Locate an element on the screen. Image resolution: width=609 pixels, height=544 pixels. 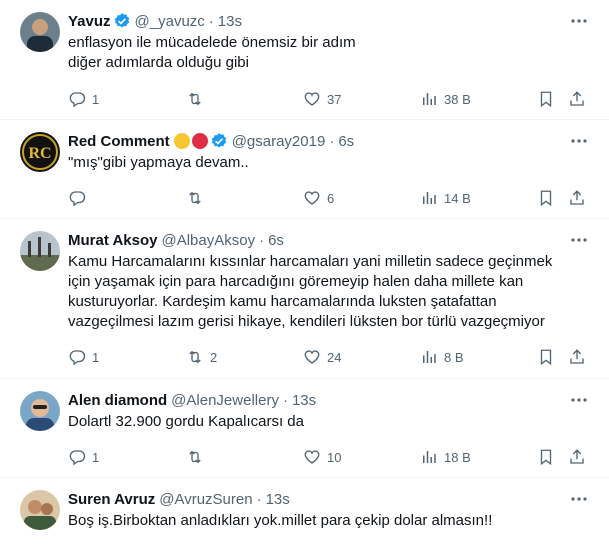
author-name: Murat Aksoy is located at coordinates (112, 240).